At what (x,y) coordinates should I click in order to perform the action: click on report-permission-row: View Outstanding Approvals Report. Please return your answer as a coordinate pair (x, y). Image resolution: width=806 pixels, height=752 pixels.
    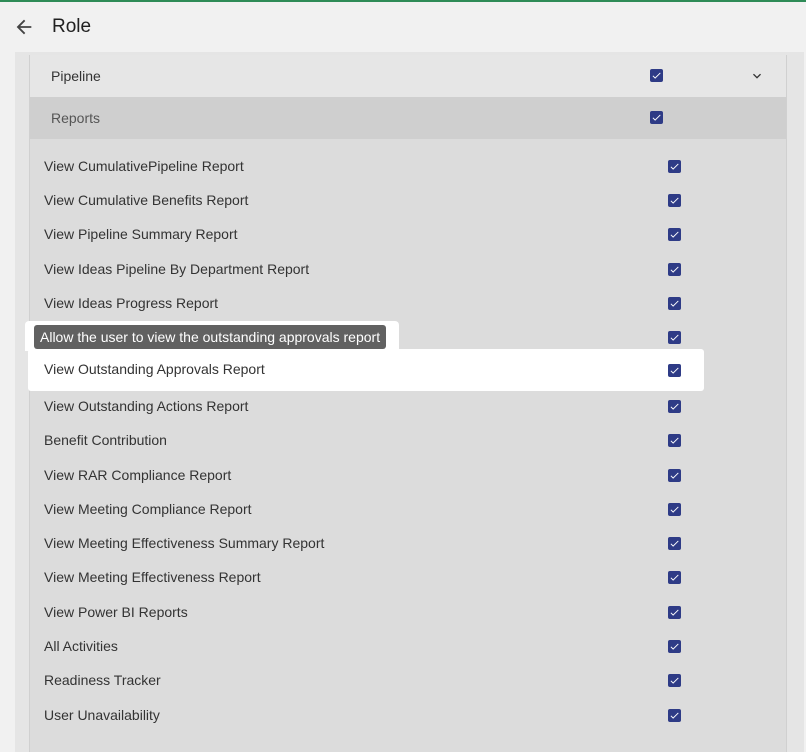
    Looking at the image, I should click on (366, 370).